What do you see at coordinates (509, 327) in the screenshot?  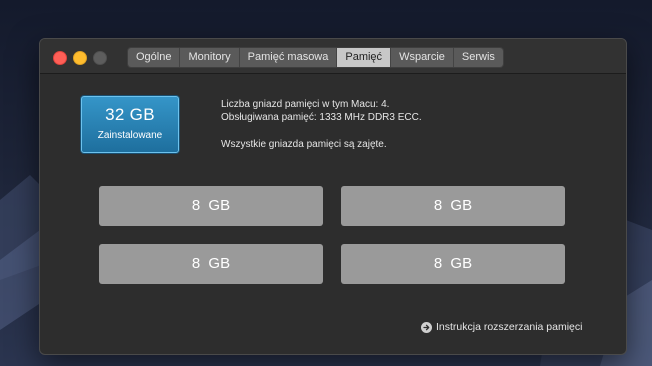 I see `help-link-label: Instrukcja rozszerzania pamięci` at bounding box center [509, 327].